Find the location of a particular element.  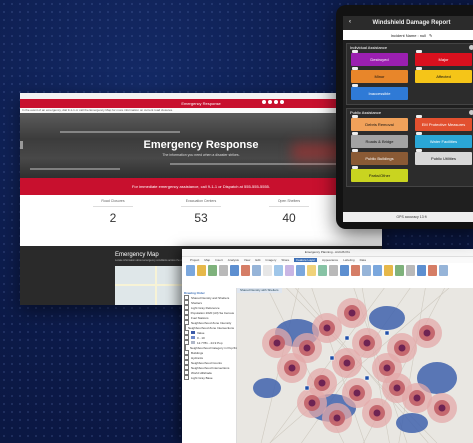

tab-analysis: Analysis is located at coordinates (233, 260).